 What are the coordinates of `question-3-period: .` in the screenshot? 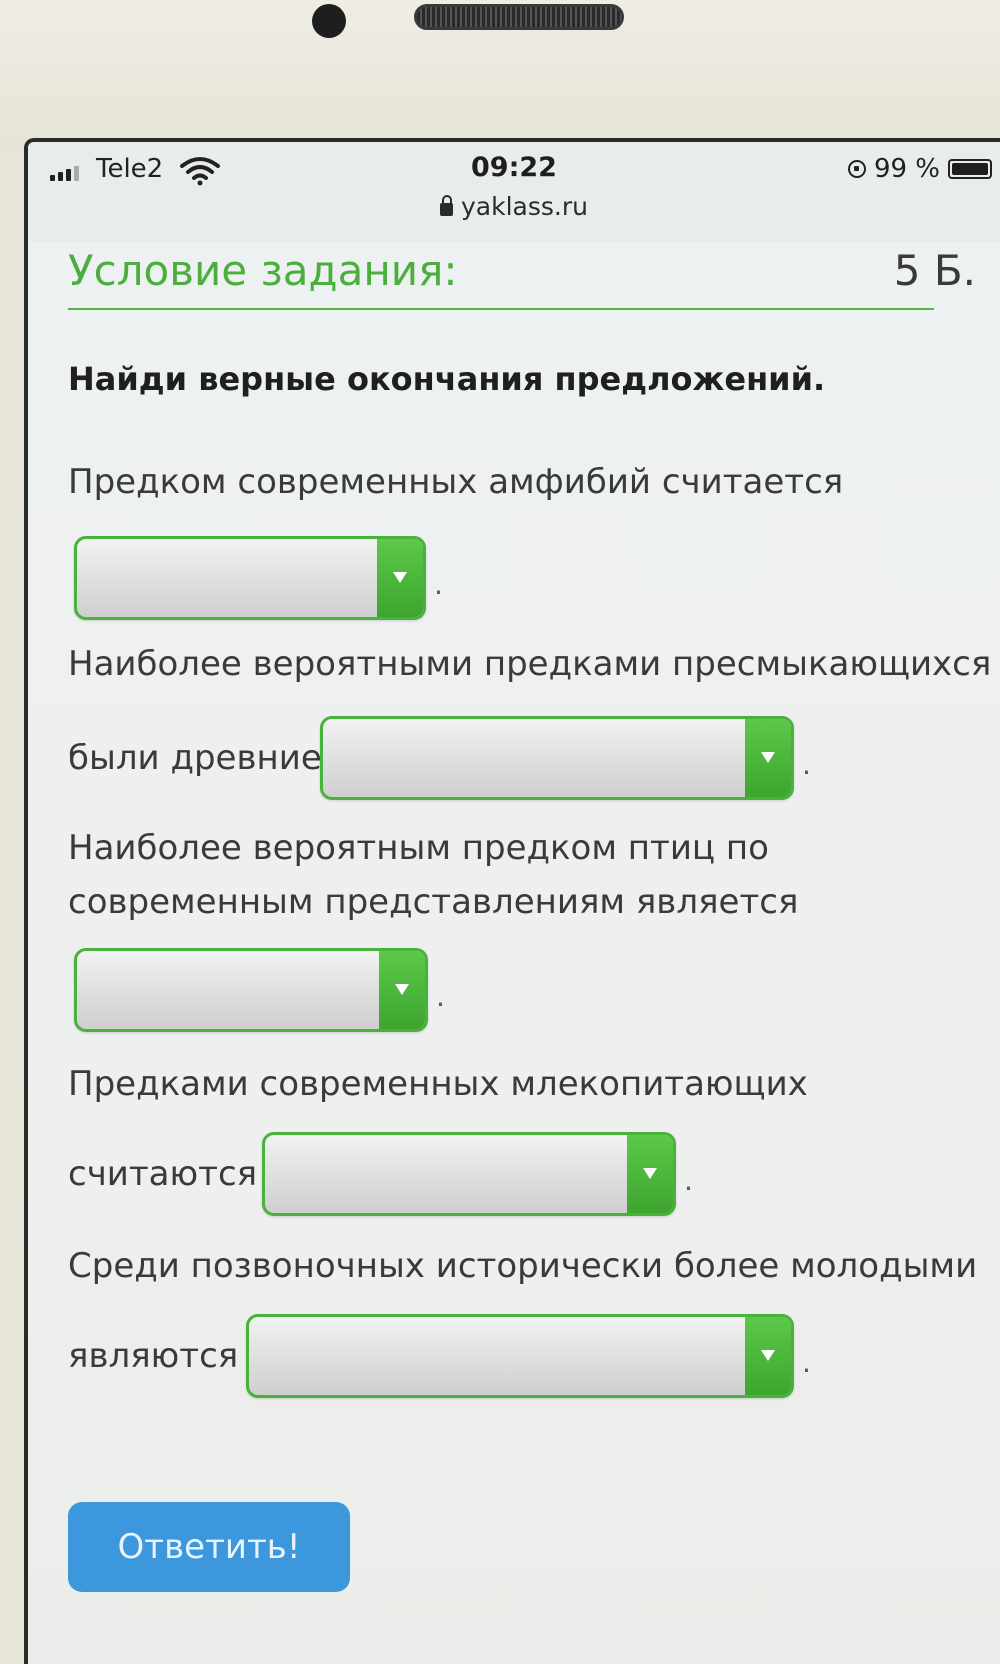 It's located at (440, 996).